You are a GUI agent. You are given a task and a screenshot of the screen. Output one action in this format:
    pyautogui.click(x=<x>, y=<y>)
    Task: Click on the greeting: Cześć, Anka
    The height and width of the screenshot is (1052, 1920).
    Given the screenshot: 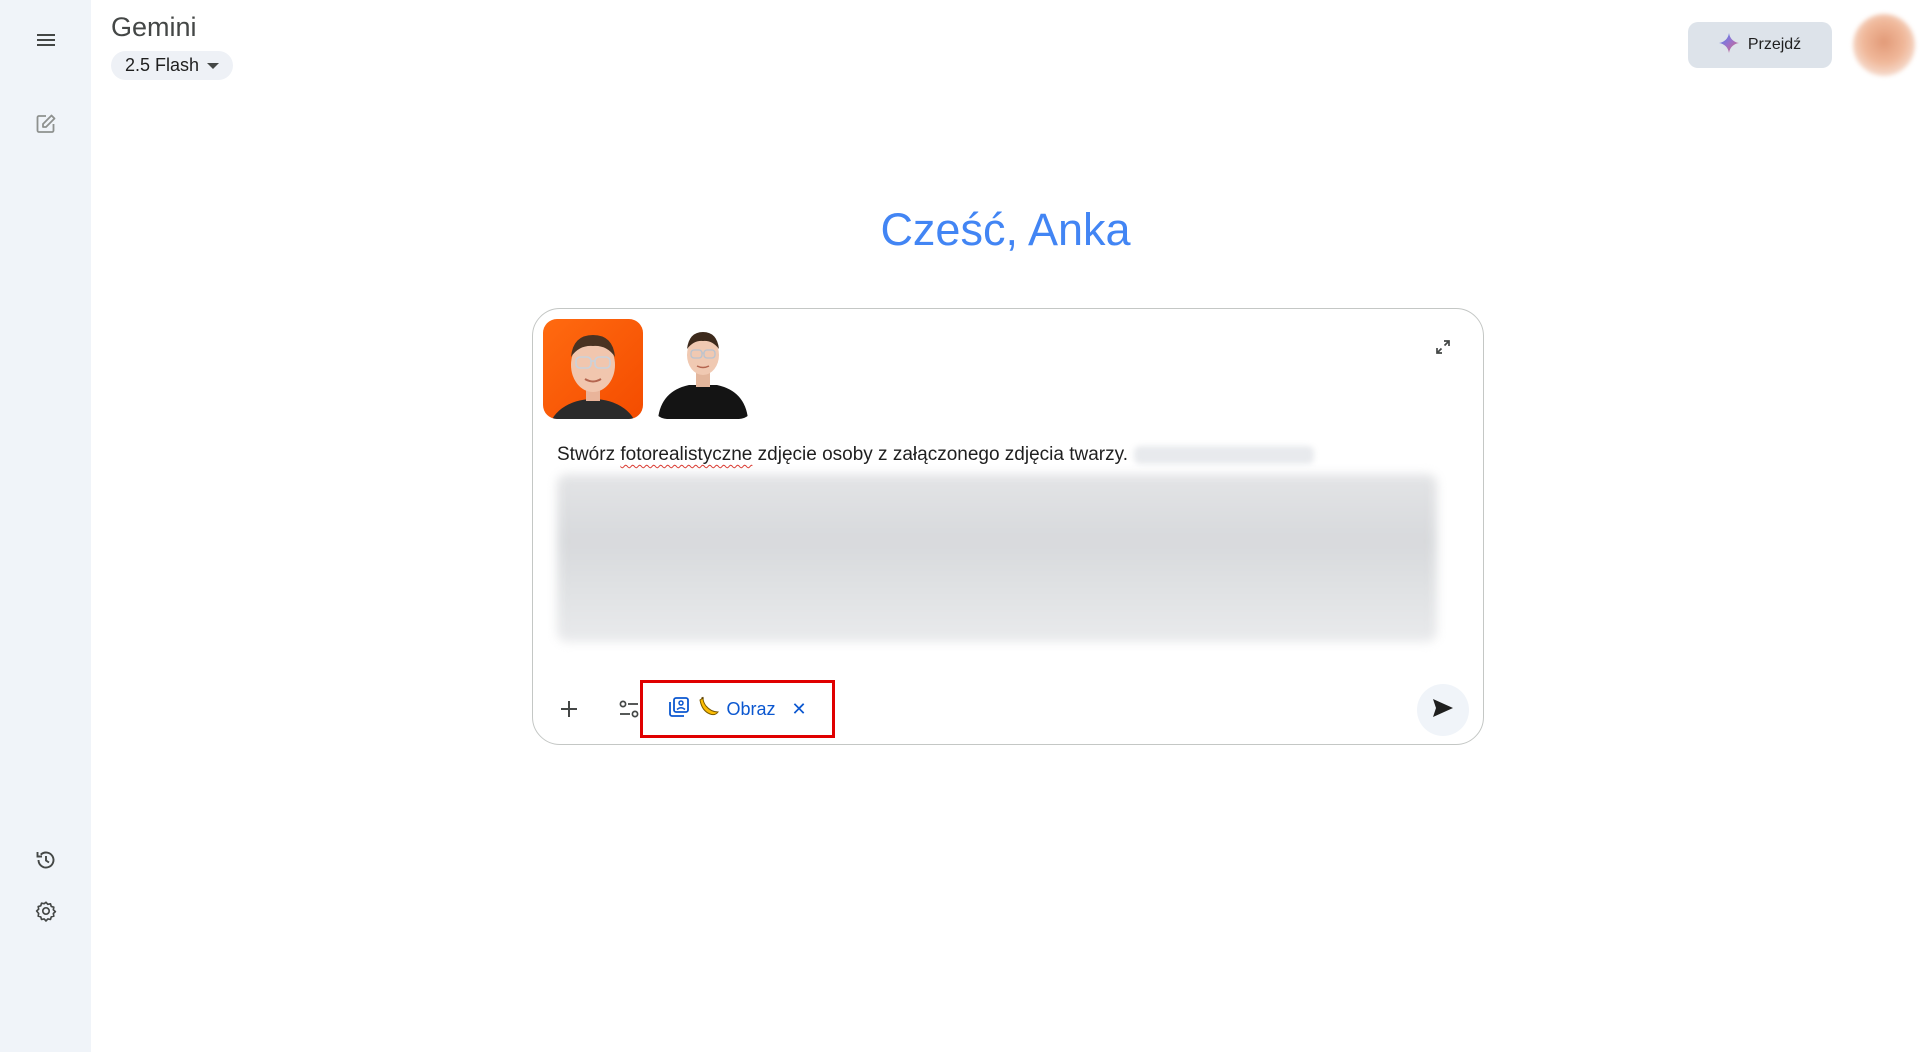 What is the action you would take?
    pyautogui.click(x=1005, y=229)
    